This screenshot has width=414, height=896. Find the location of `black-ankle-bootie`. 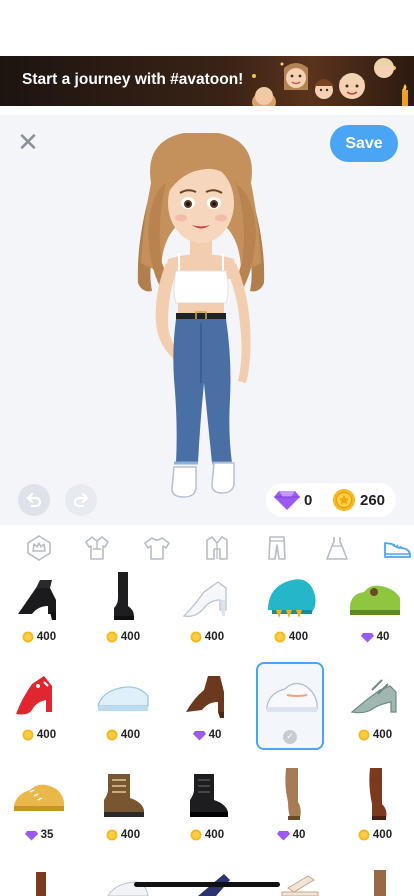

black-ankle-bootie is located at coordinates (37, 600).